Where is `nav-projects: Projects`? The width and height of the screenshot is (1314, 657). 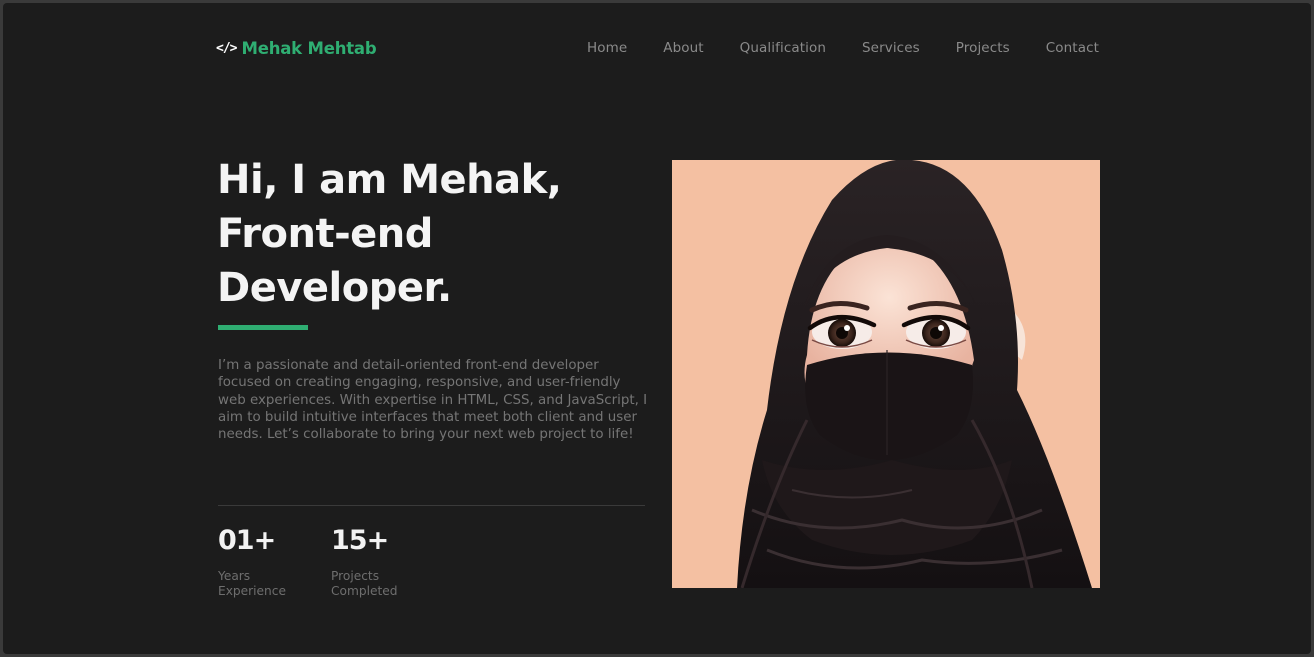 nav-projects: Projects is located at coordinates (983, 48).